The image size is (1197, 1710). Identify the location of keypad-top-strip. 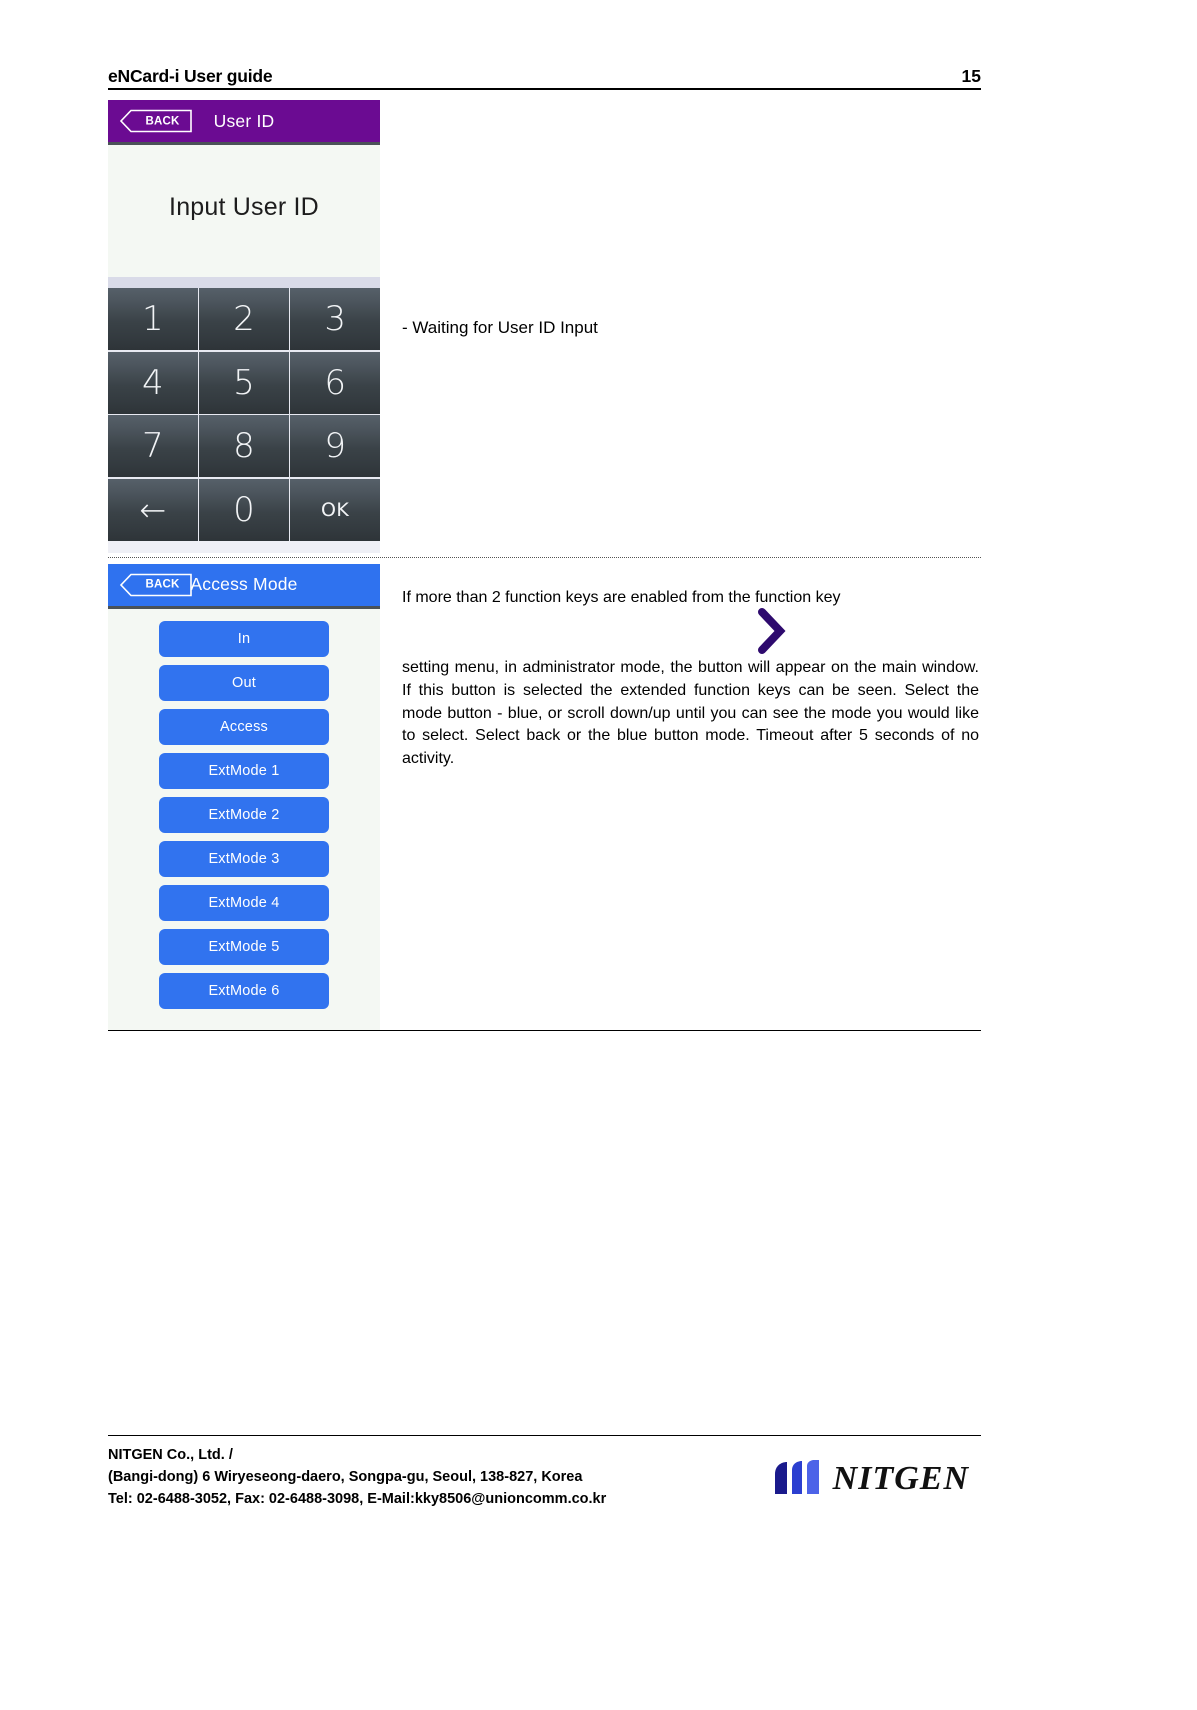
(244, 282).